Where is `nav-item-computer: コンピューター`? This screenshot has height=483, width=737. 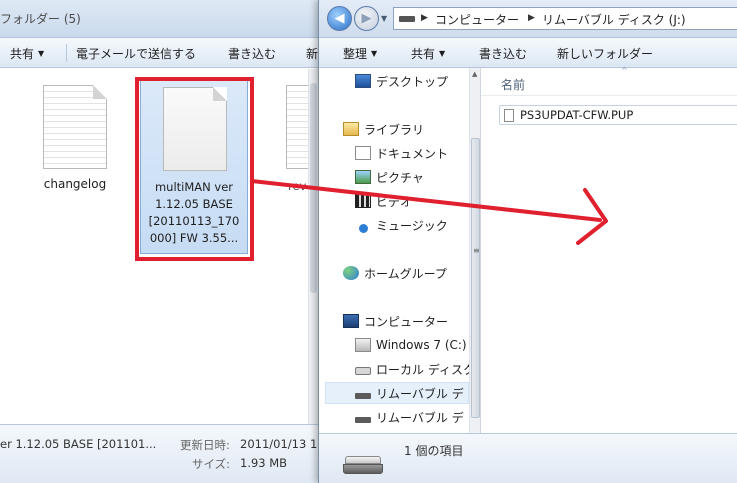
nav-item-computer: コンピューター is located at coordinates (395, 321).